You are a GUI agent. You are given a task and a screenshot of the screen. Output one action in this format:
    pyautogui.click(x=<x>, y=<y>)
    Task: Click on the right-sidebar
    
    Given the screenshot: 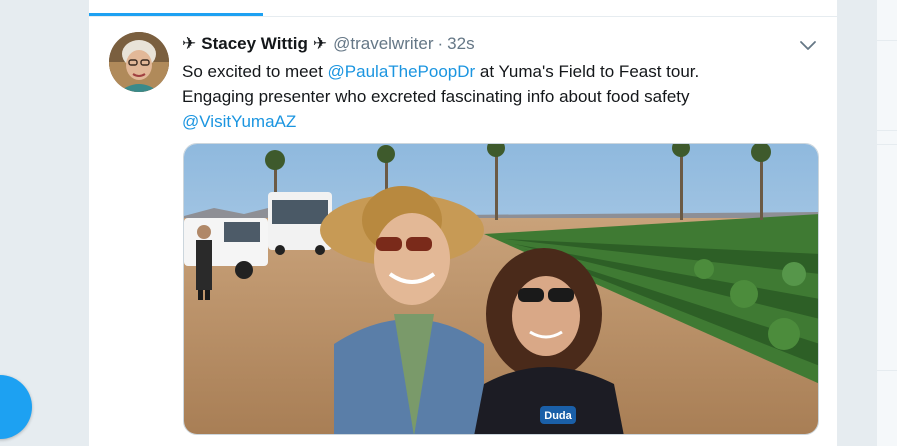 What is the action you would take?
    pyautogui.click(x=886, y=223)
    